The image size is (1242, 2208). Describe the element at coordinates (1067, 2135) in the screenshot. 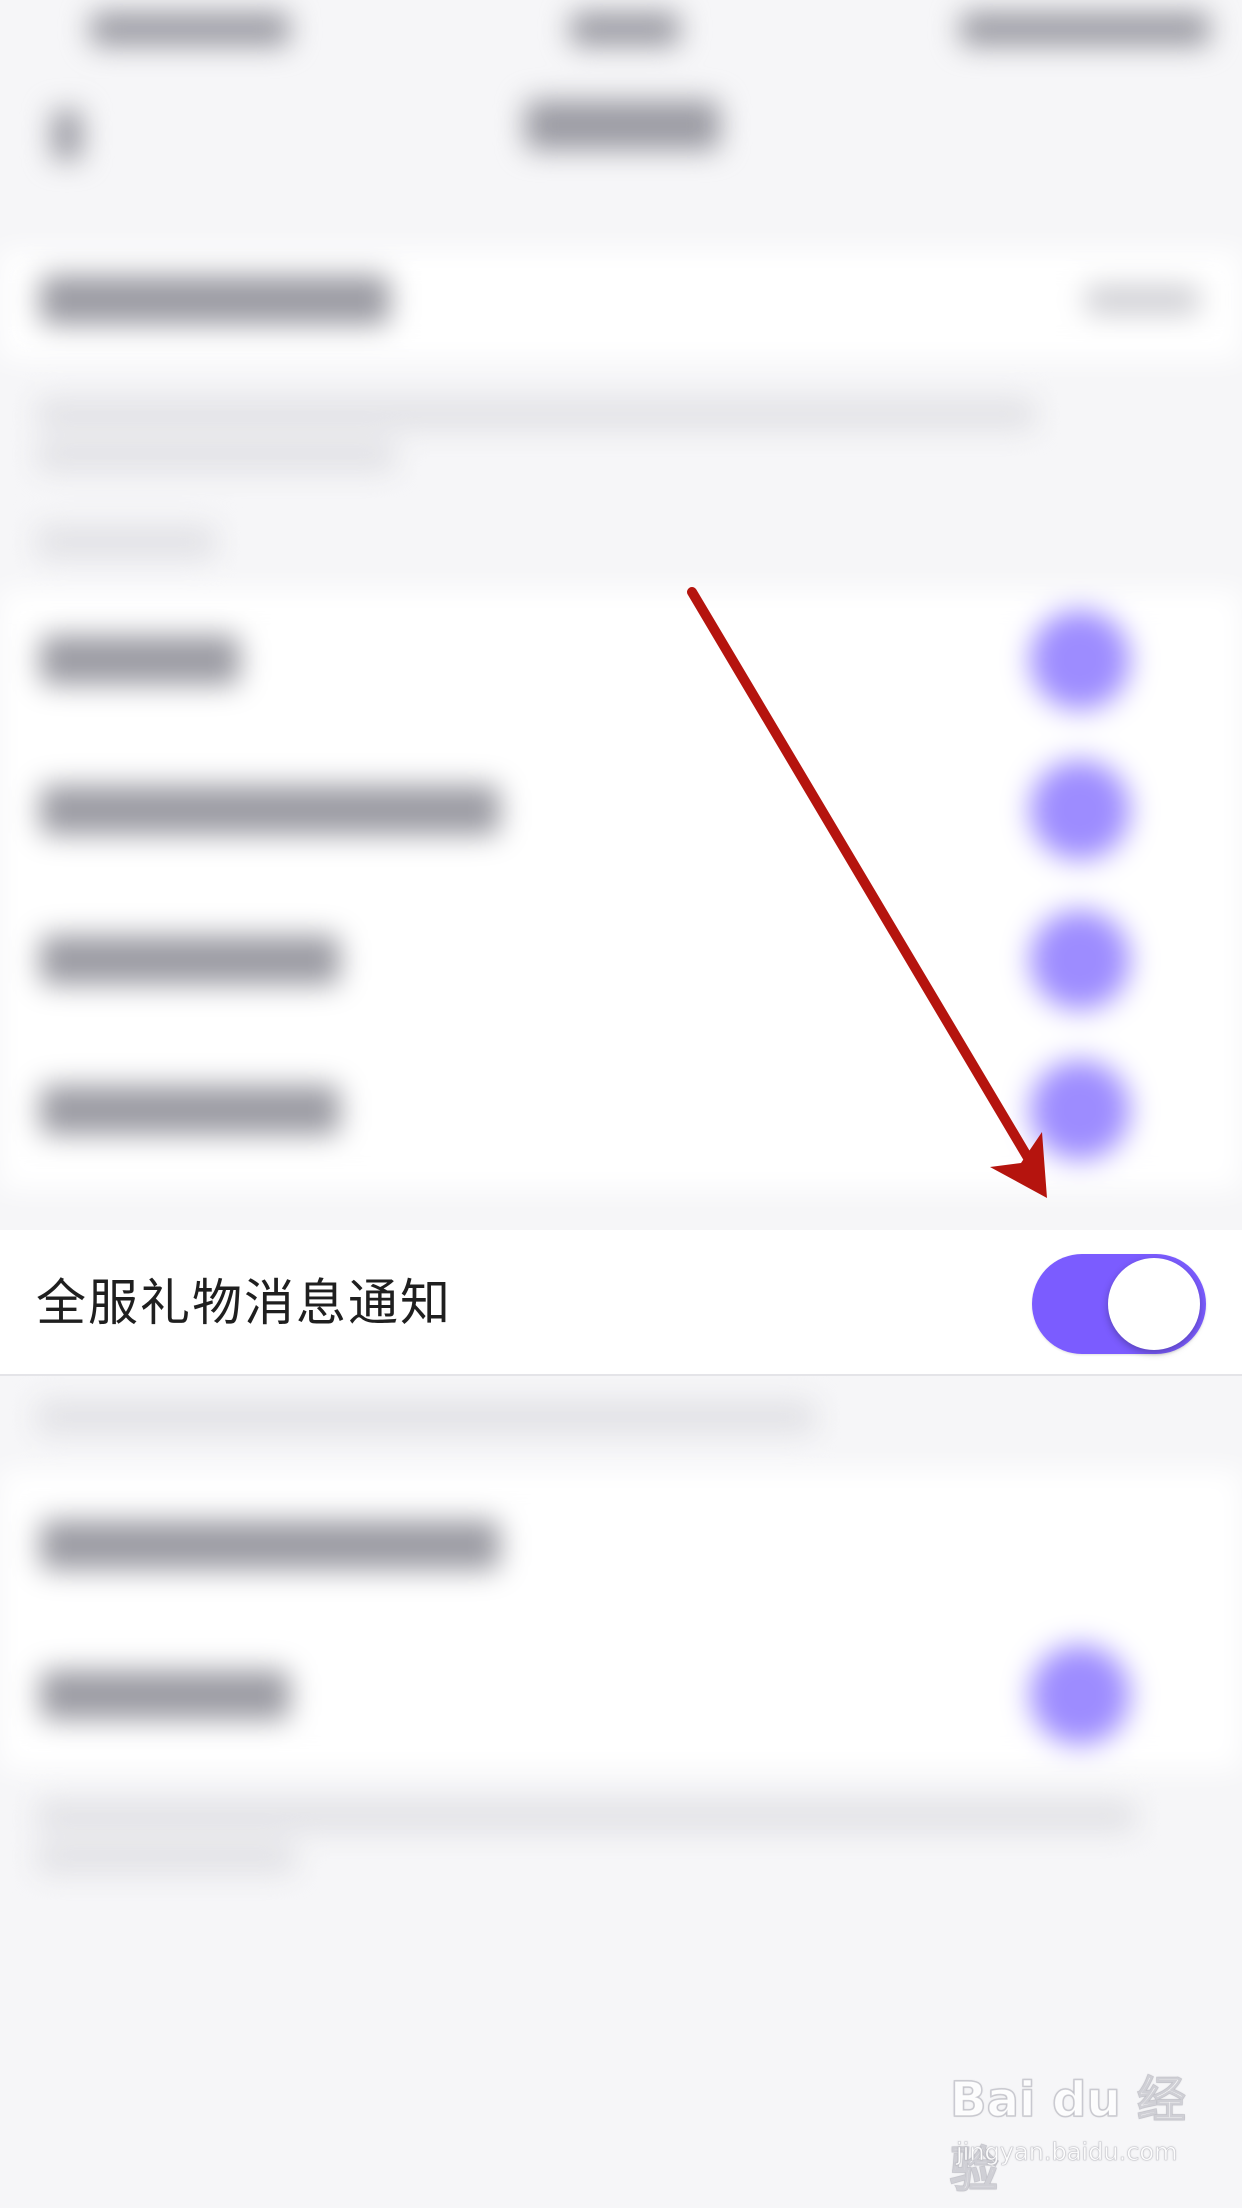

I see `watermark-logo: Bai du 经验` at that location.